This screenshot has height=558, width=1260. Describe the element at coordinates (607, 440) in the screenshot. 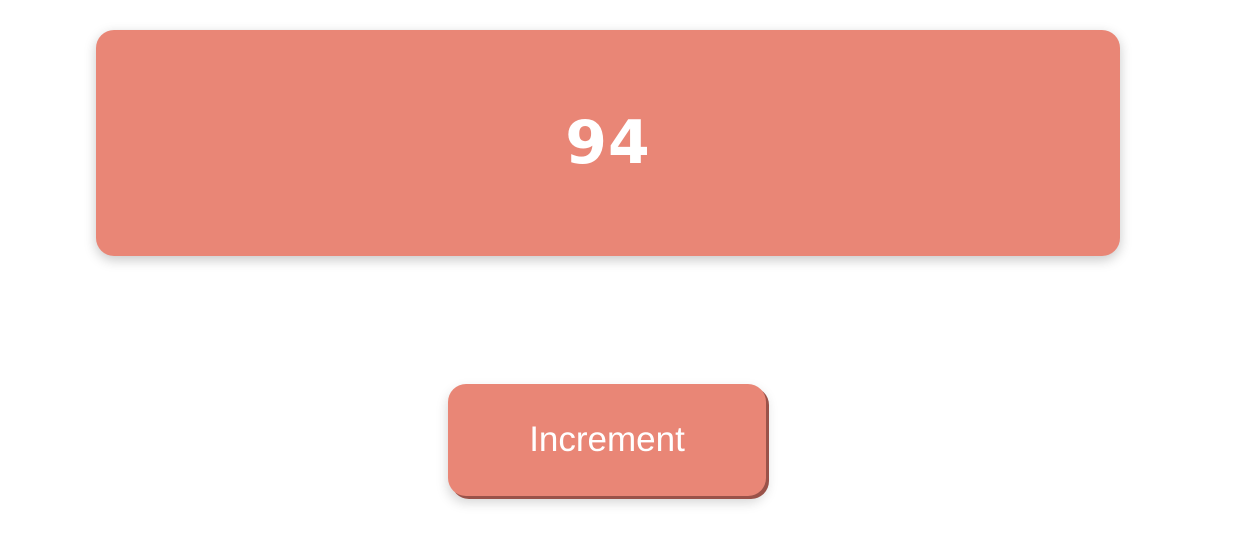

I see `increment-button: Increment` at that location.